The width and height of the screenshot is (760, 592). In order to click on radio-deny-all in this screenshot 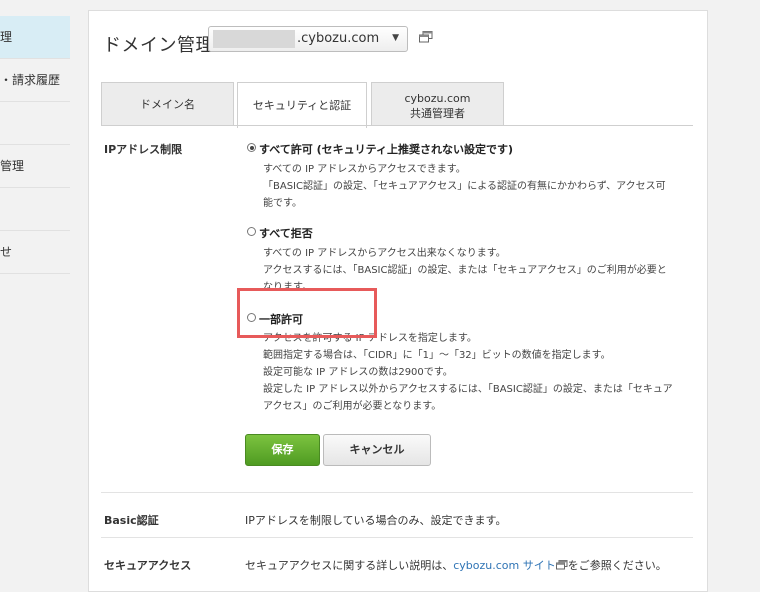, I will do `click(251, 231)`.